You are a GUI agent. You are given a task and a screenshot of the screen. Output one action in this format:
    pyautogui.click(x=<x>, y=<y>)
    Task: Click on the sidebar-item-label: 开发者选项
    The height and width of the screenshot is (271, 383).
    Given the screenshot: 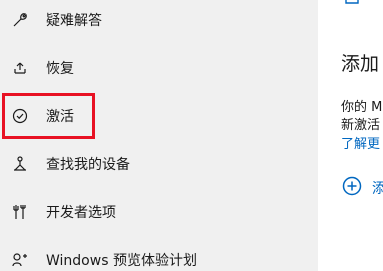 What is the action you would take?
    pyautogui.click(x=81, y=213)
    